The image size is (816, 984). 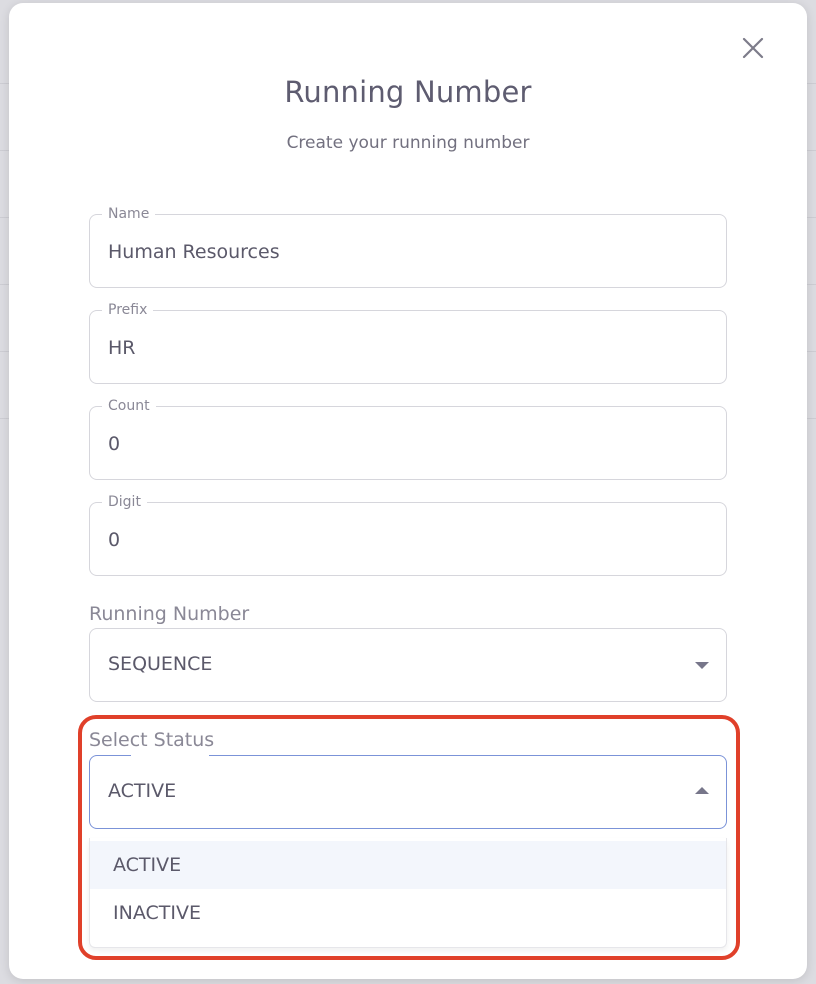 I want to click on chevron-down-icon, so click(x=702, y=665).